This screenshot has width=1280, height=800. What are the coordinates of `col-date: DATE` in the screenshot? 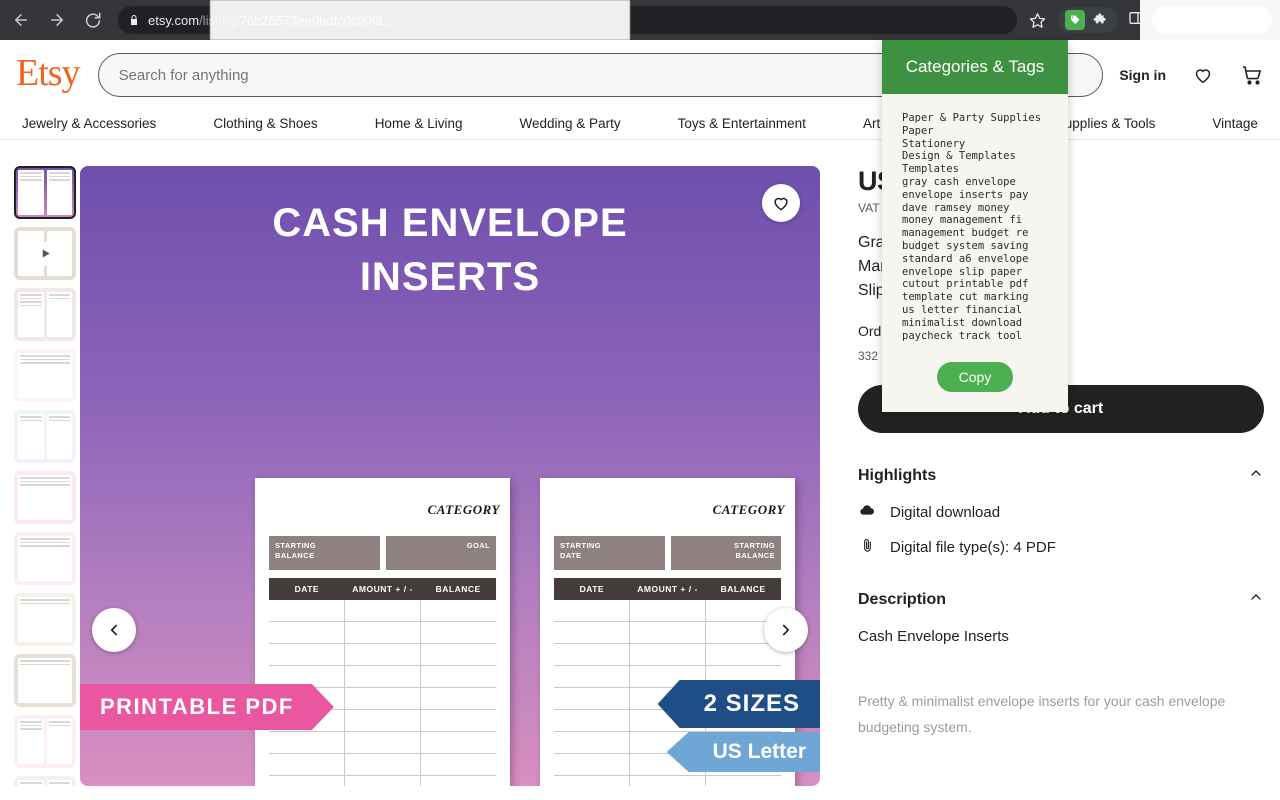 It's located at (592, 589).